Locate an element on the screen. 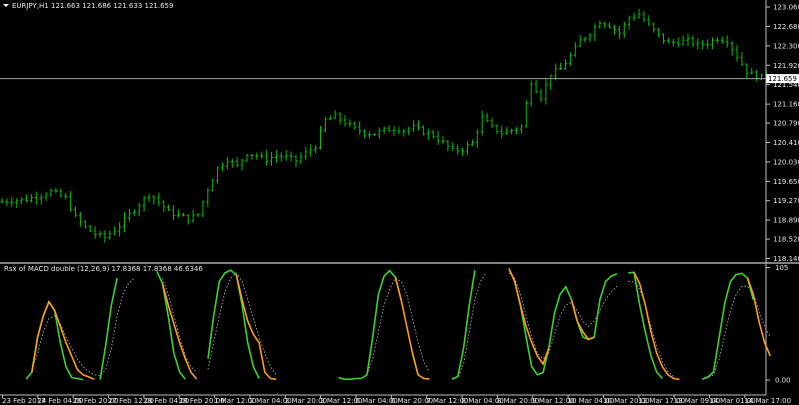  price-tick-label: 119.270 is located at coordinates (786, 201).